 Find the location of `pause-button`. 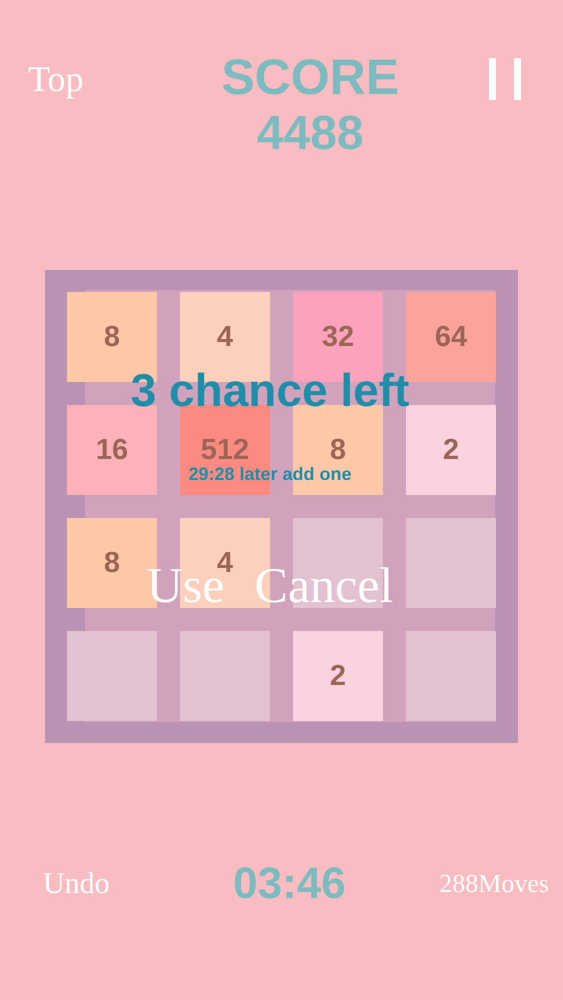

pause-button is located at coordinates (504, 79).